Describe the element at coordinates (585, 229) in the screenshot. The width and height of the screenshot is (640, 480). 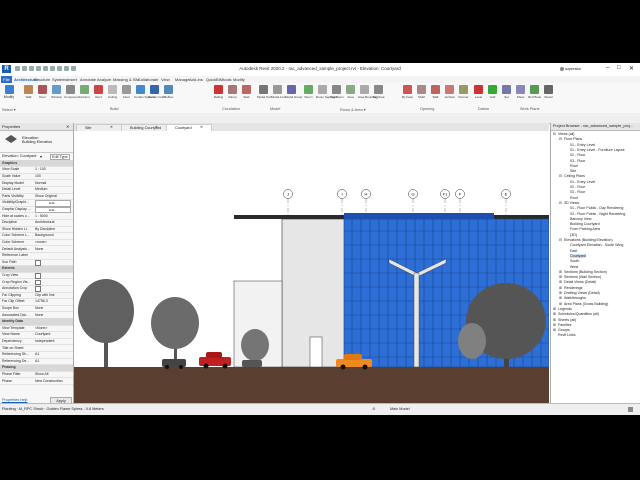
I see `browser-item: From Parking Area` at that location.